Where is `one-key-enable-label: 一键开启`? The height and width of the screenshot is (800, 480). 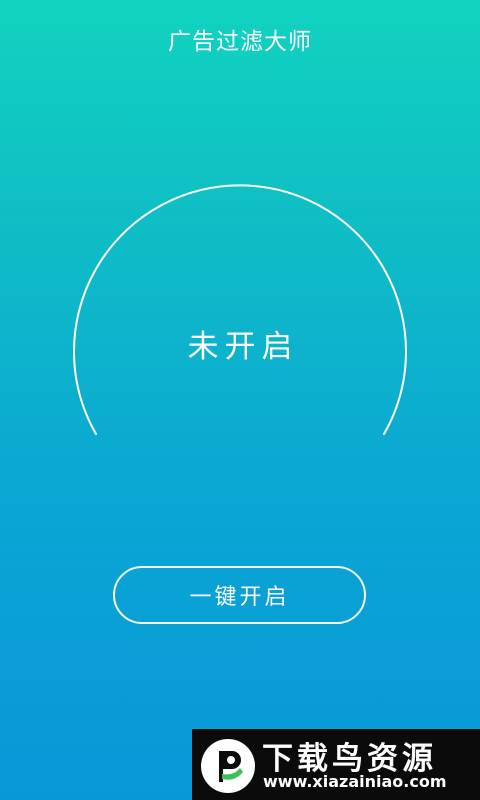
one-key-enable-label: 一键开启 is located at coordinates (239, 597).